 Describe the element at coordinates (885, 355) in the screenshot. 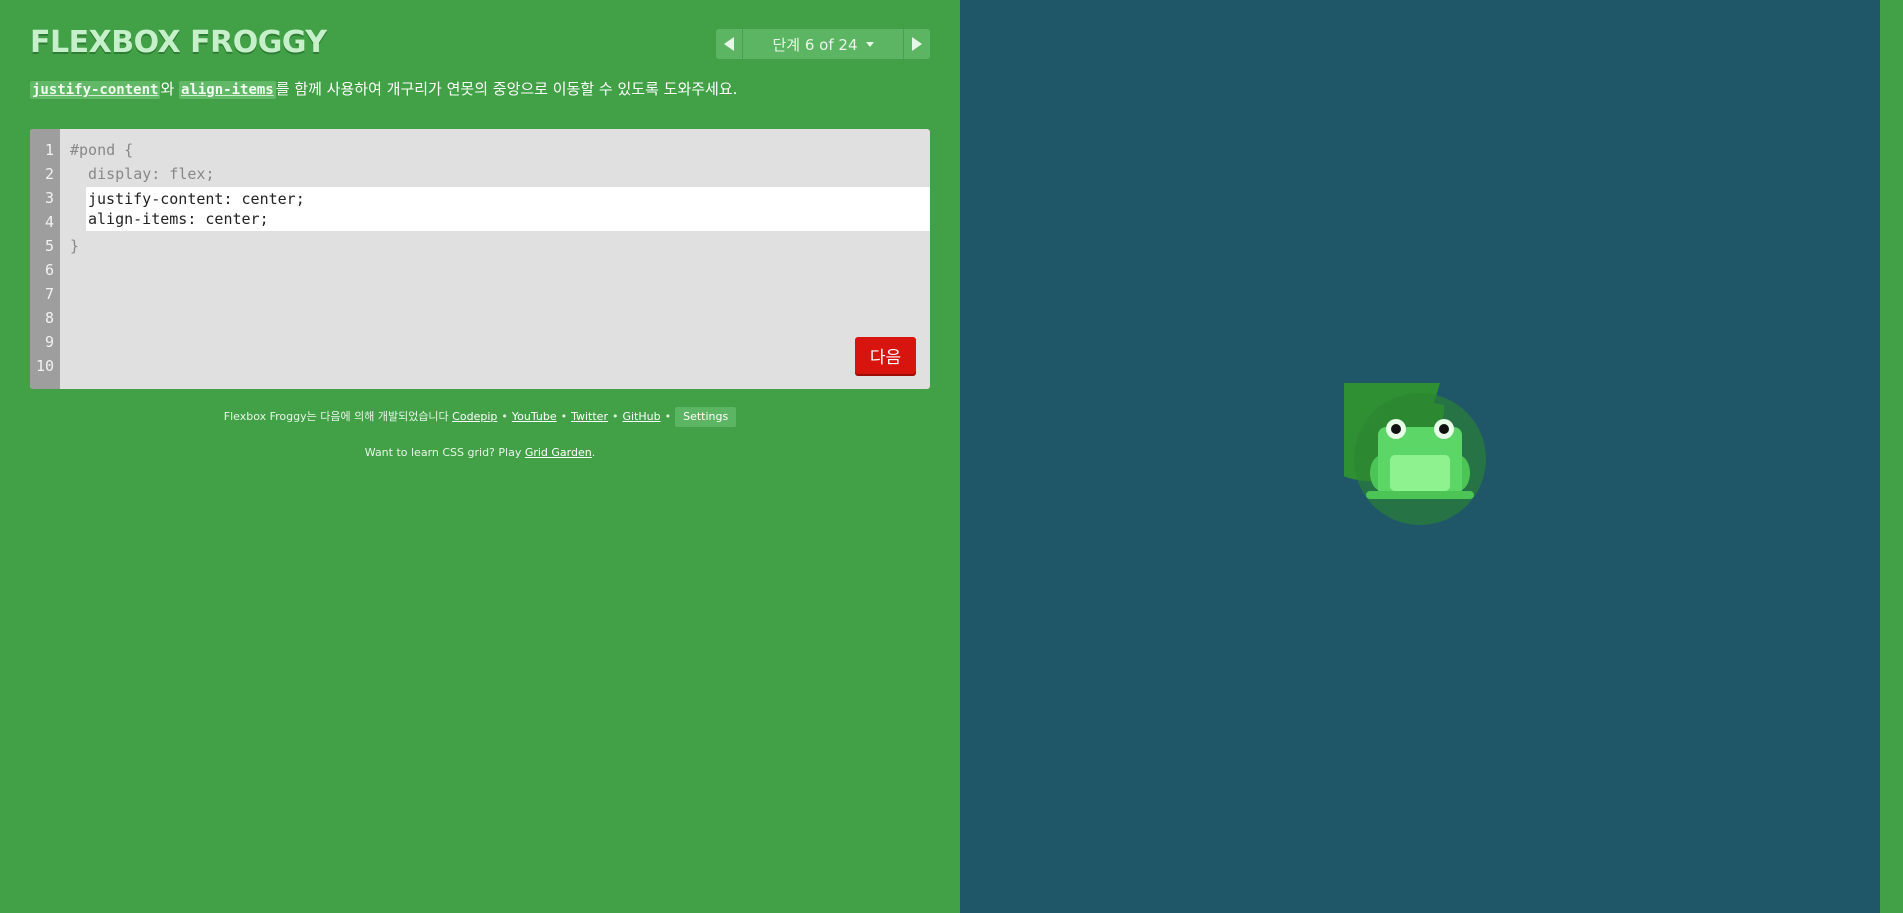

I see `next-button: 다음` at that location.